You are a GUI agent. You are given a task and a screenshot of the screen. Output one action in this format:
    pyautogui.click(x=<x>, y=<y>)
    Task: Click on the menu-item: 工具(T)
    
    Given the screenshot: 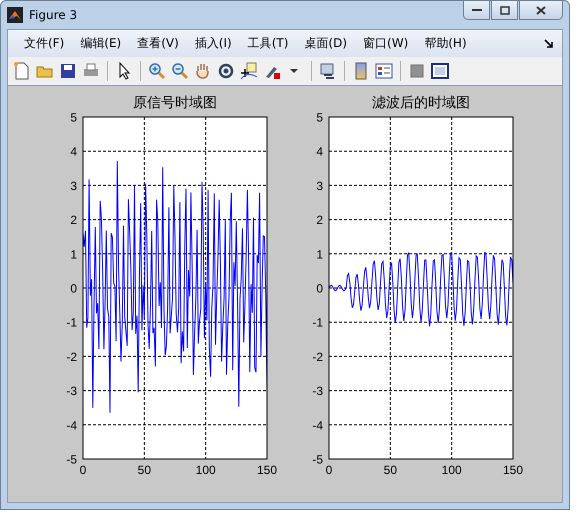 What is the action you would take?
    pyautogui.click(x=268, y=43)
    